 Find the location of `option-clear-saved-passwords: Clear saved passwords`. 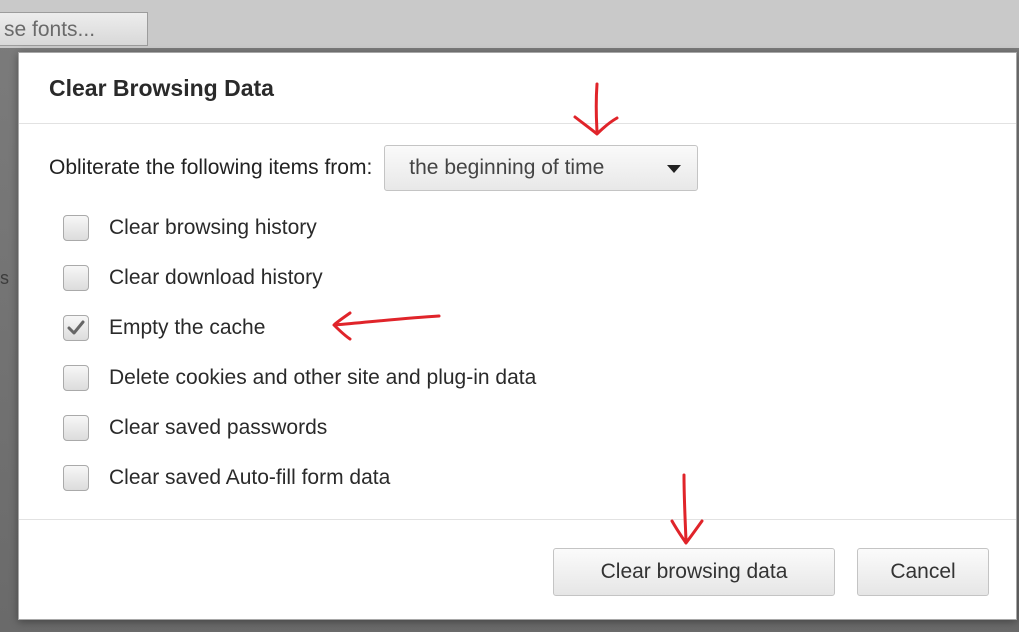

option-clear-saved-passwords: Clear saved passwords is located at coordinates (299, 428).